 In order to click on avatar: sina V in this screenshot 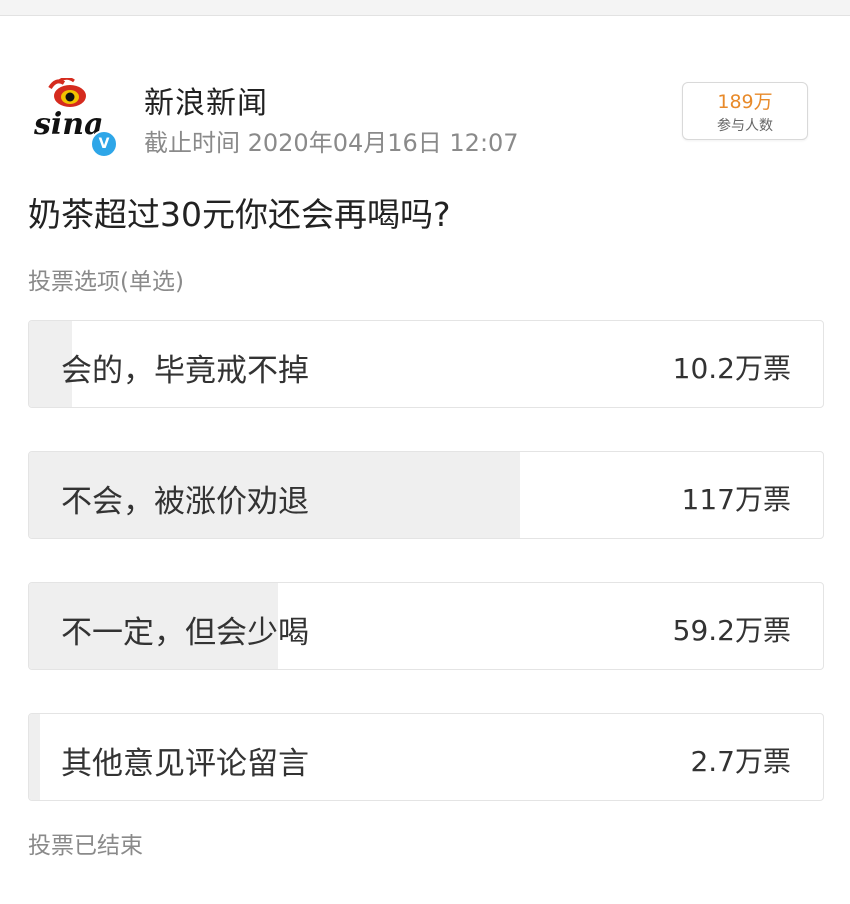, I will do `click(74, 118)`.